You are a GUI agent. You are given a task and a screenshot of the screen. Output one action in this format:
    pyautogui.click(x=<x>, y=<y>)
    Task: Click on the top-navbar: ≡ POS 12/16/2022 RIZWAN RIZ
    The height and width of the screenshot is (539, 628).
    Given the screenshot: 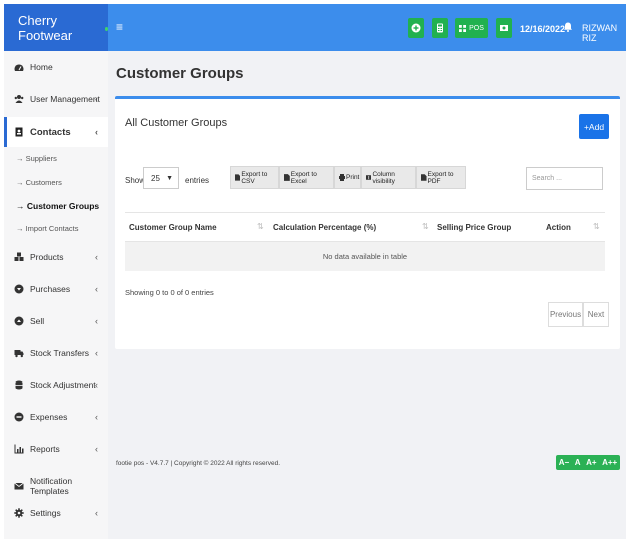 What is the action you would take?
    pyautogui.click(x=367, y=27)
    